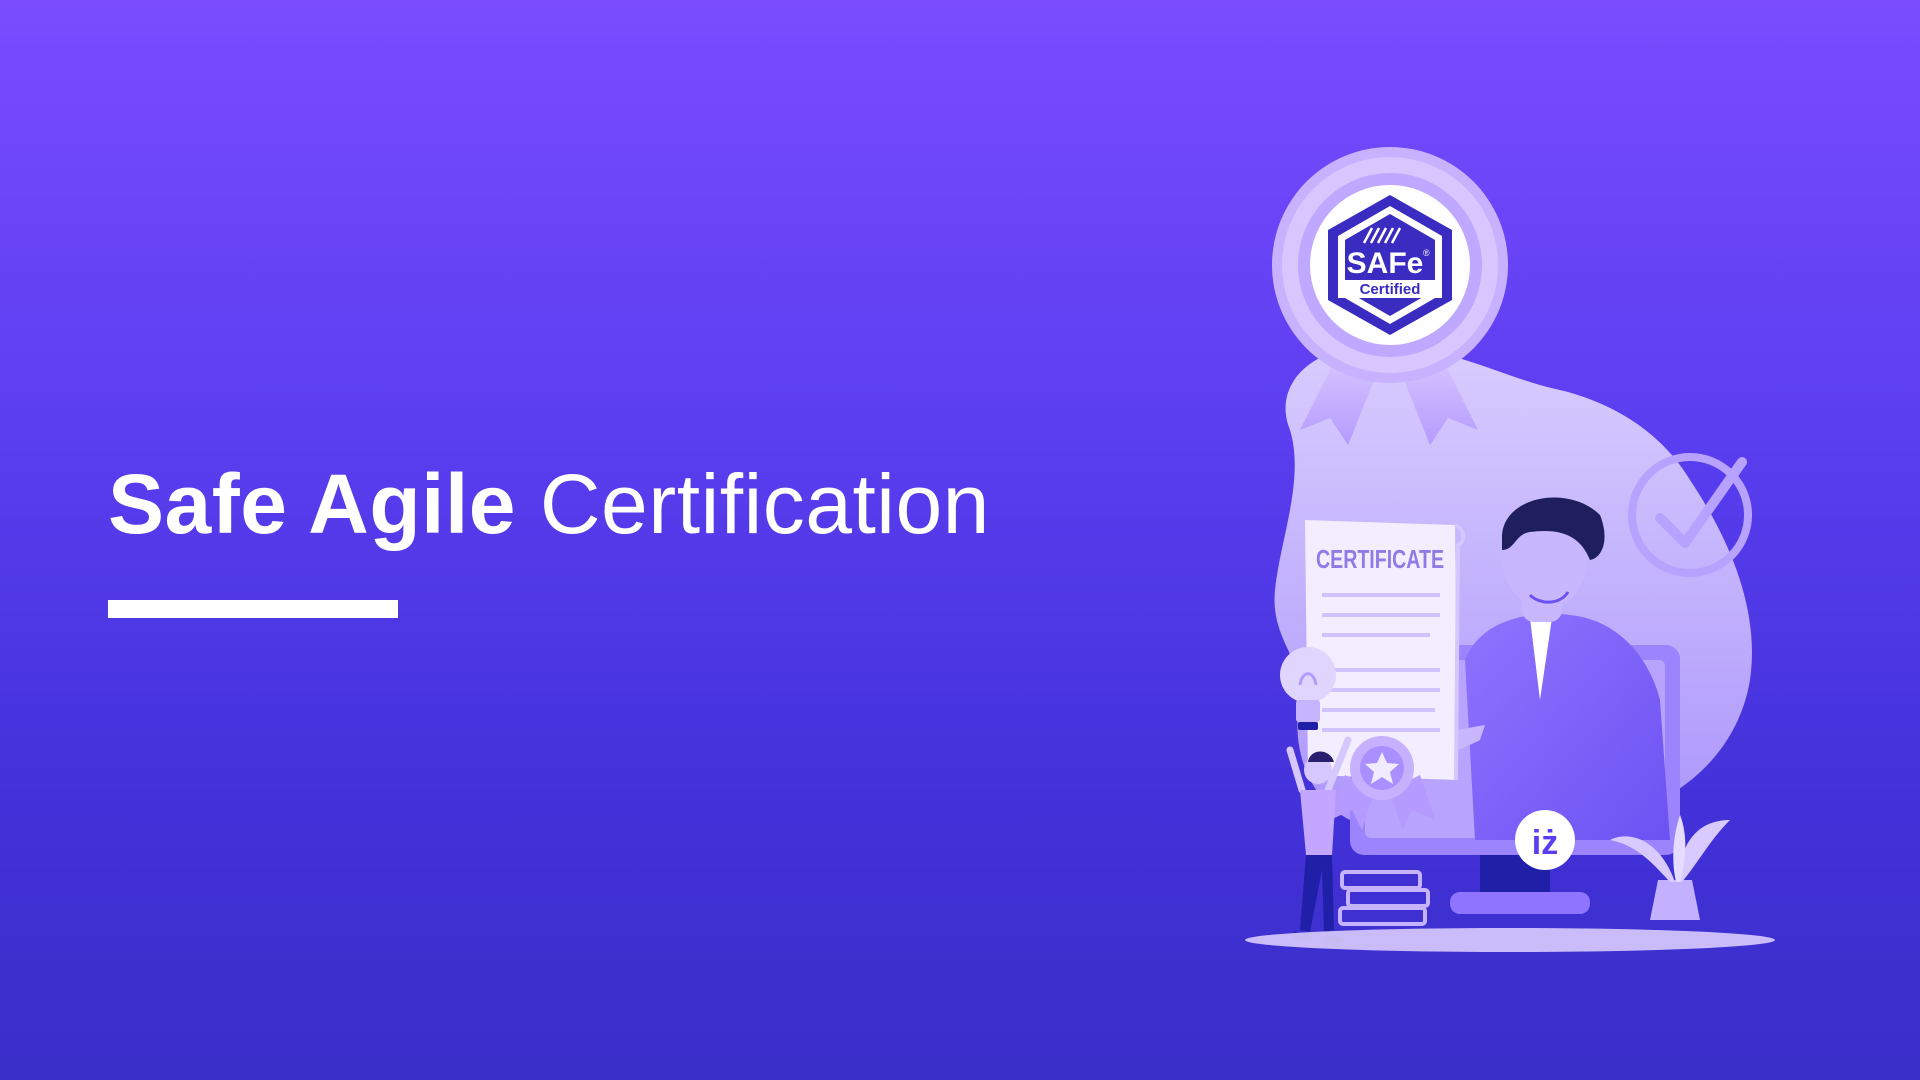  I want to click on page-title: Safe Agile Certification, so click(549, 504).